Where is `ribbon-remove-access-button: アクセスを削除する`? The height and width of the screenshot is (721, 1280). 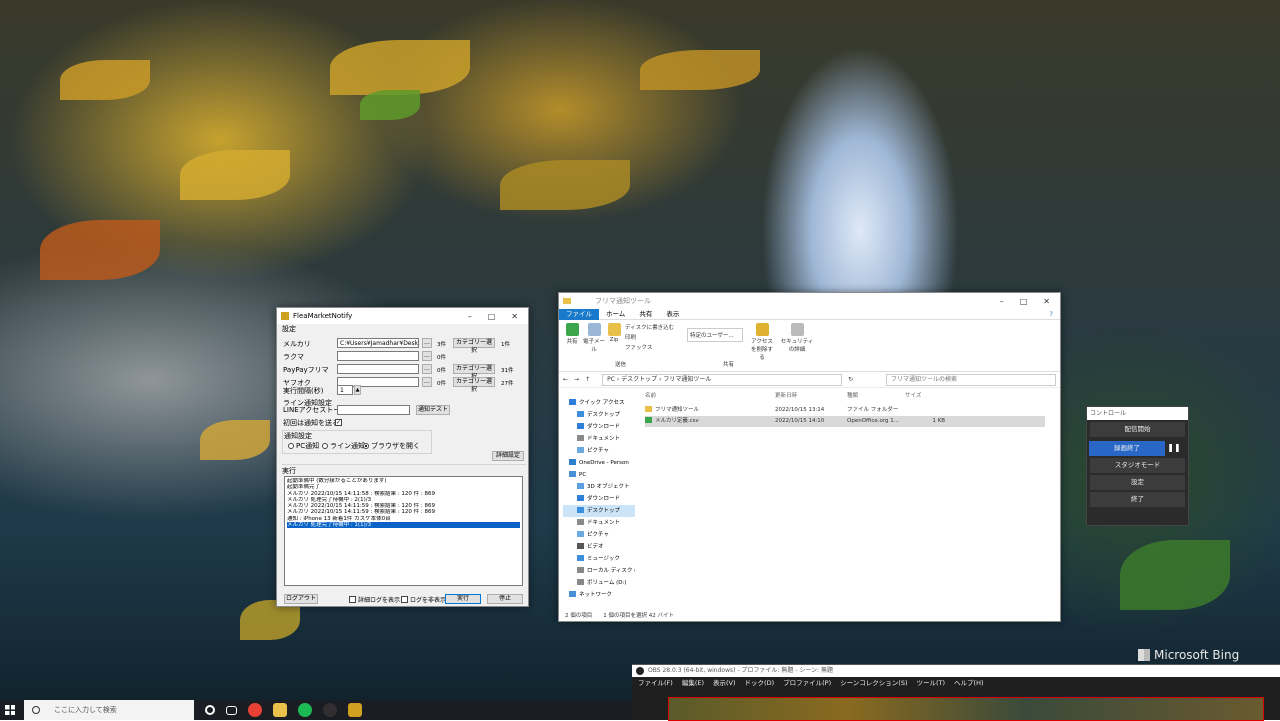 ribbon-remove-access-button: アクセスを削除する is located at coordinates (762, 342).